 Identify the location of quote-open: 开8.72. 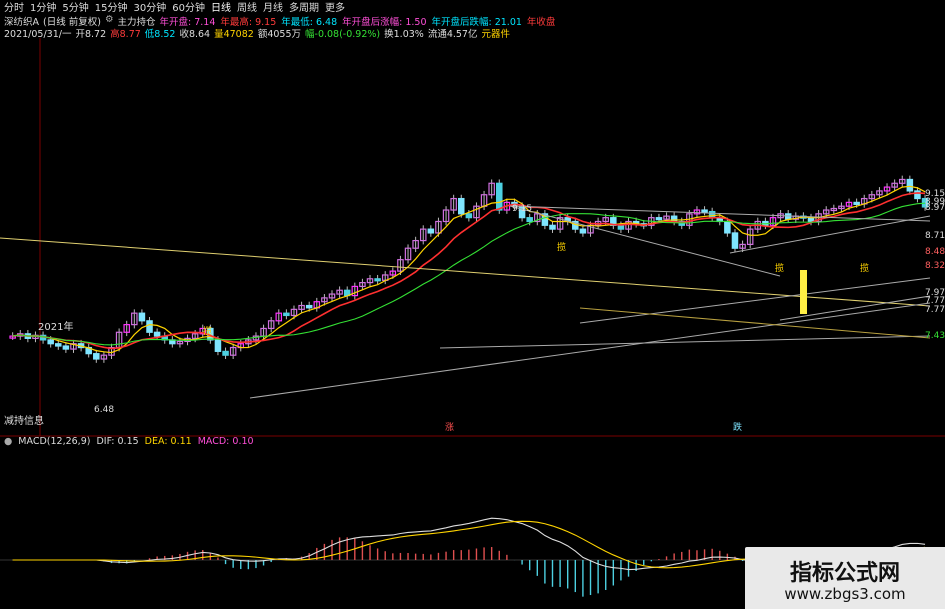
(91, 34).